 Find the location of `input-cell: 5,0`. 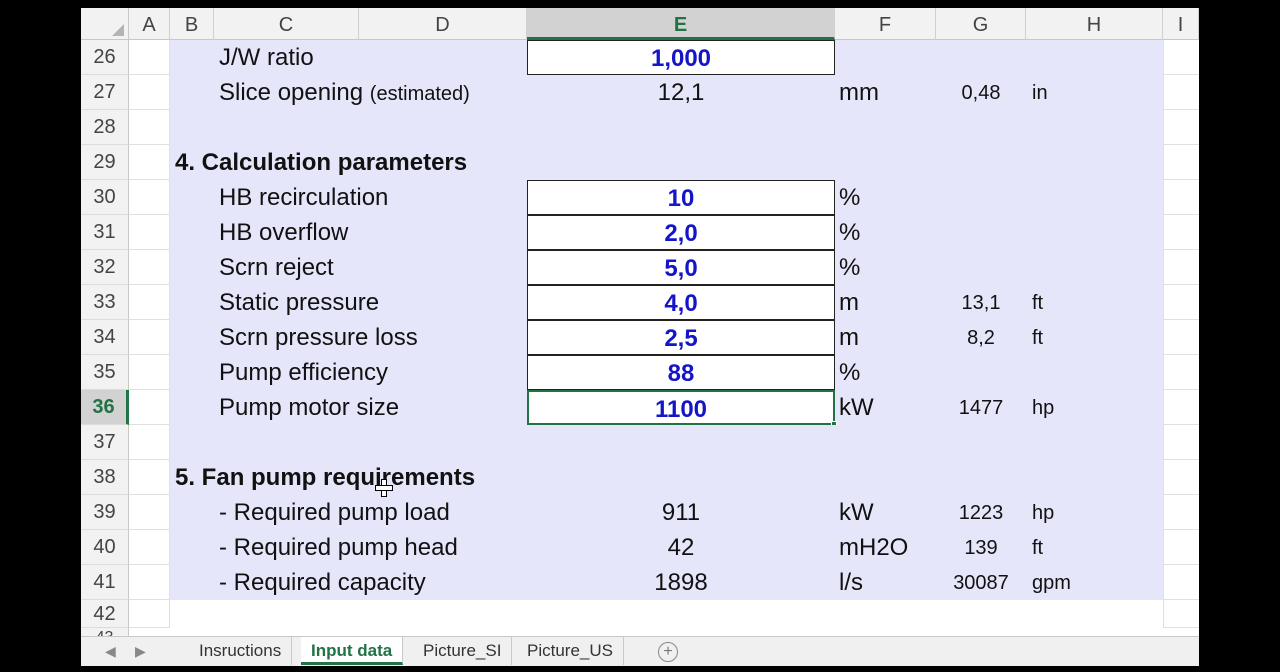

input-cell: 5,0 is located at coordinates (681, 267).